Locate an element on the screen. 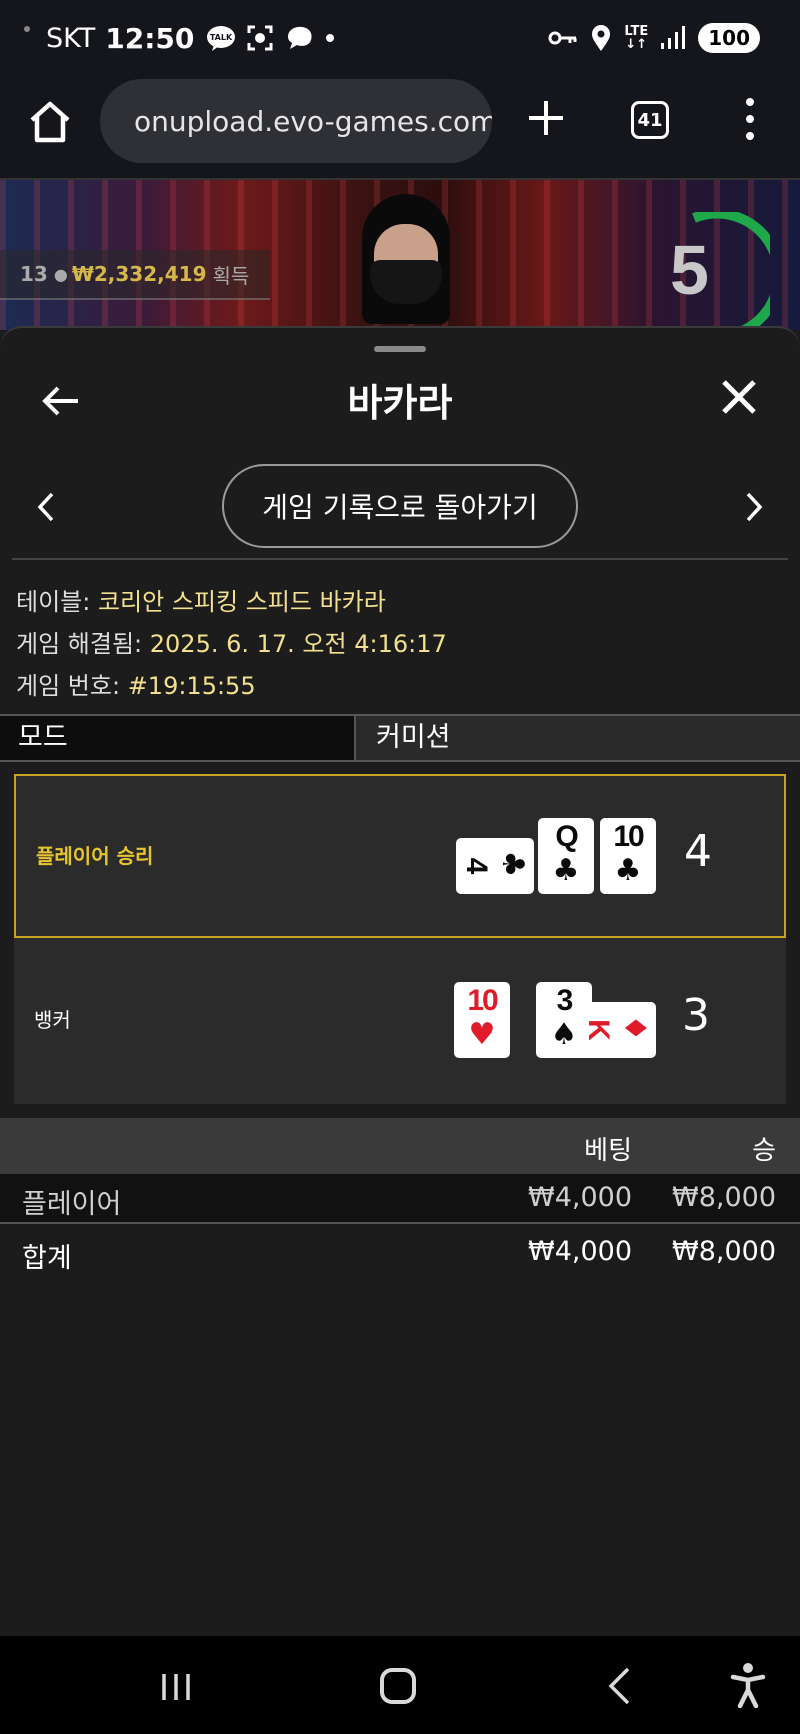 This screenshot has height=1734, width=800. info-resolved: 게임 해결됨: 2025. 6. 17. 오전 4:16:17 is located at coordinates (231, 641).